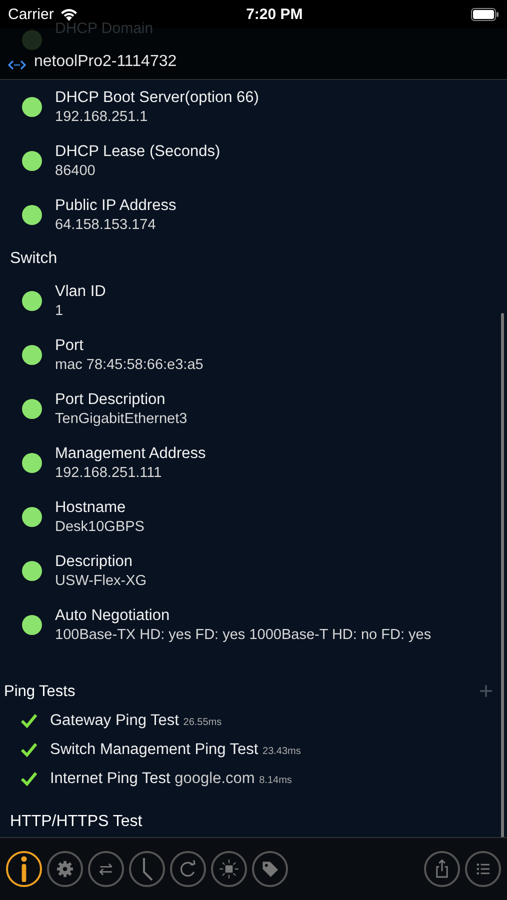 The image size is (507, 900). Describe the element at coordinates (33, 259) in the screenshot. I see `section-title: Switch` at that location.